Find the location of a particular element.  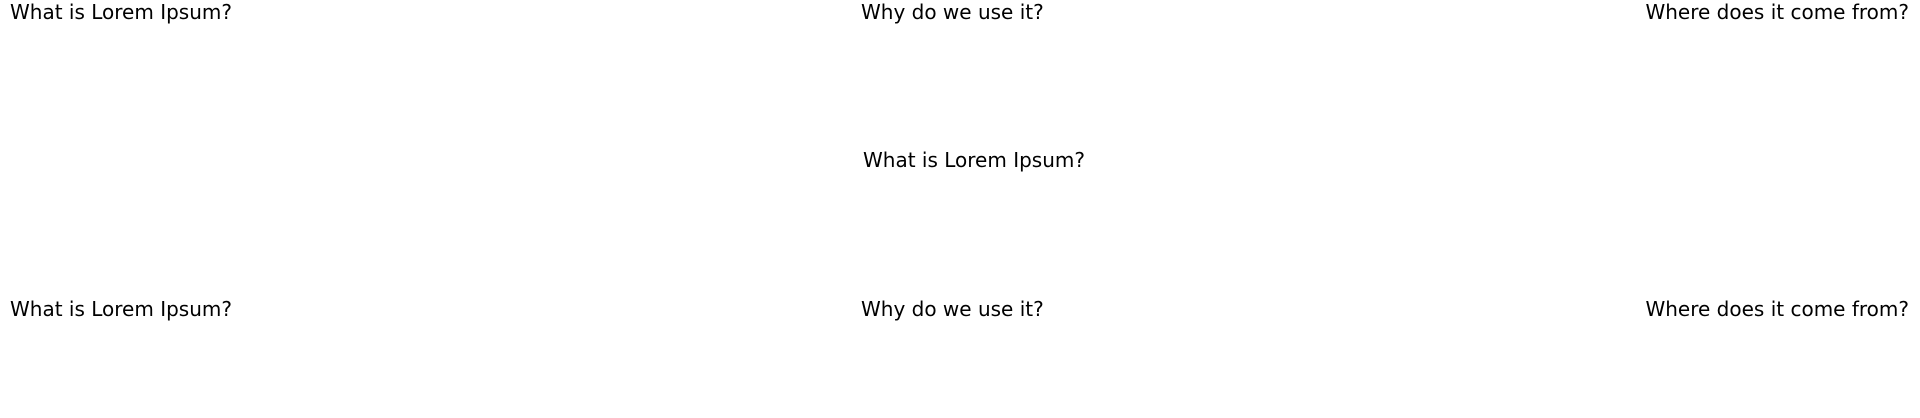

heading-why-do-we-use-it-bottom-center: Why do we use it? is located at coordinates (952, 309).